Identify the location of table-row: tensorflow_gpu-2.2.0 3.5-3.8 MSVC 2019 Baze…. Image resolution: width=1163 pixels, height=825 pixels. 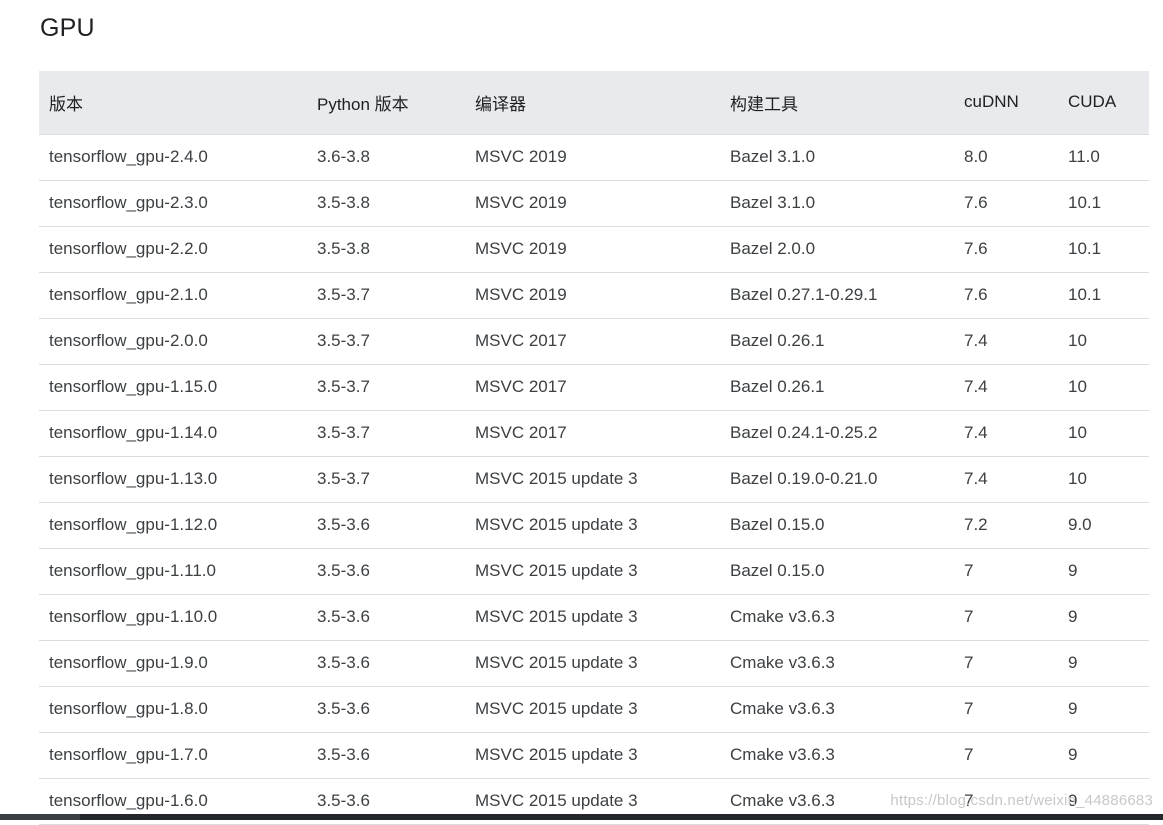
(594, 249).